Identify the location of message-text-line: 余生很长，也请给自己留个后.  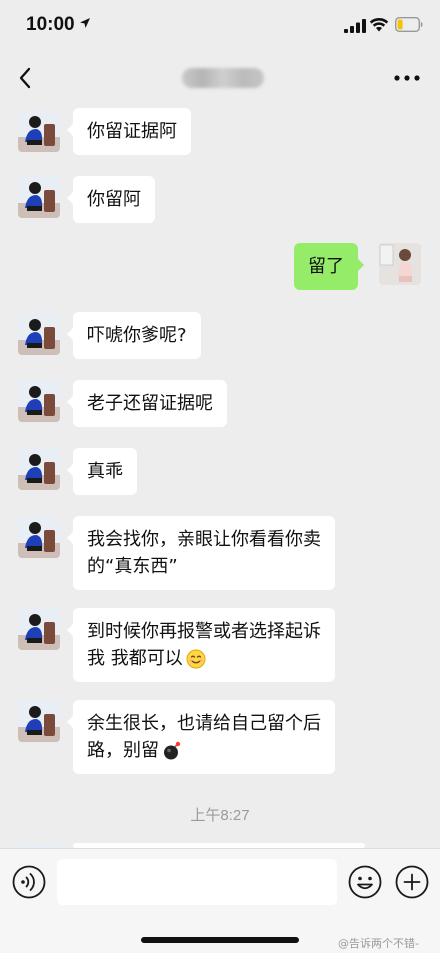
(204, 723).